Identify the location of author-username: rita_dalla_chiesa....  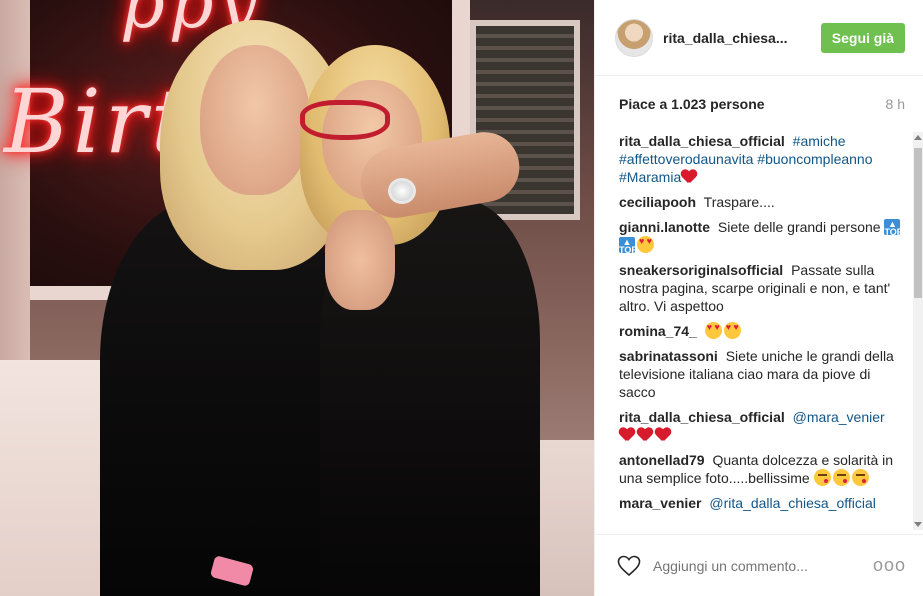
(725, 38).